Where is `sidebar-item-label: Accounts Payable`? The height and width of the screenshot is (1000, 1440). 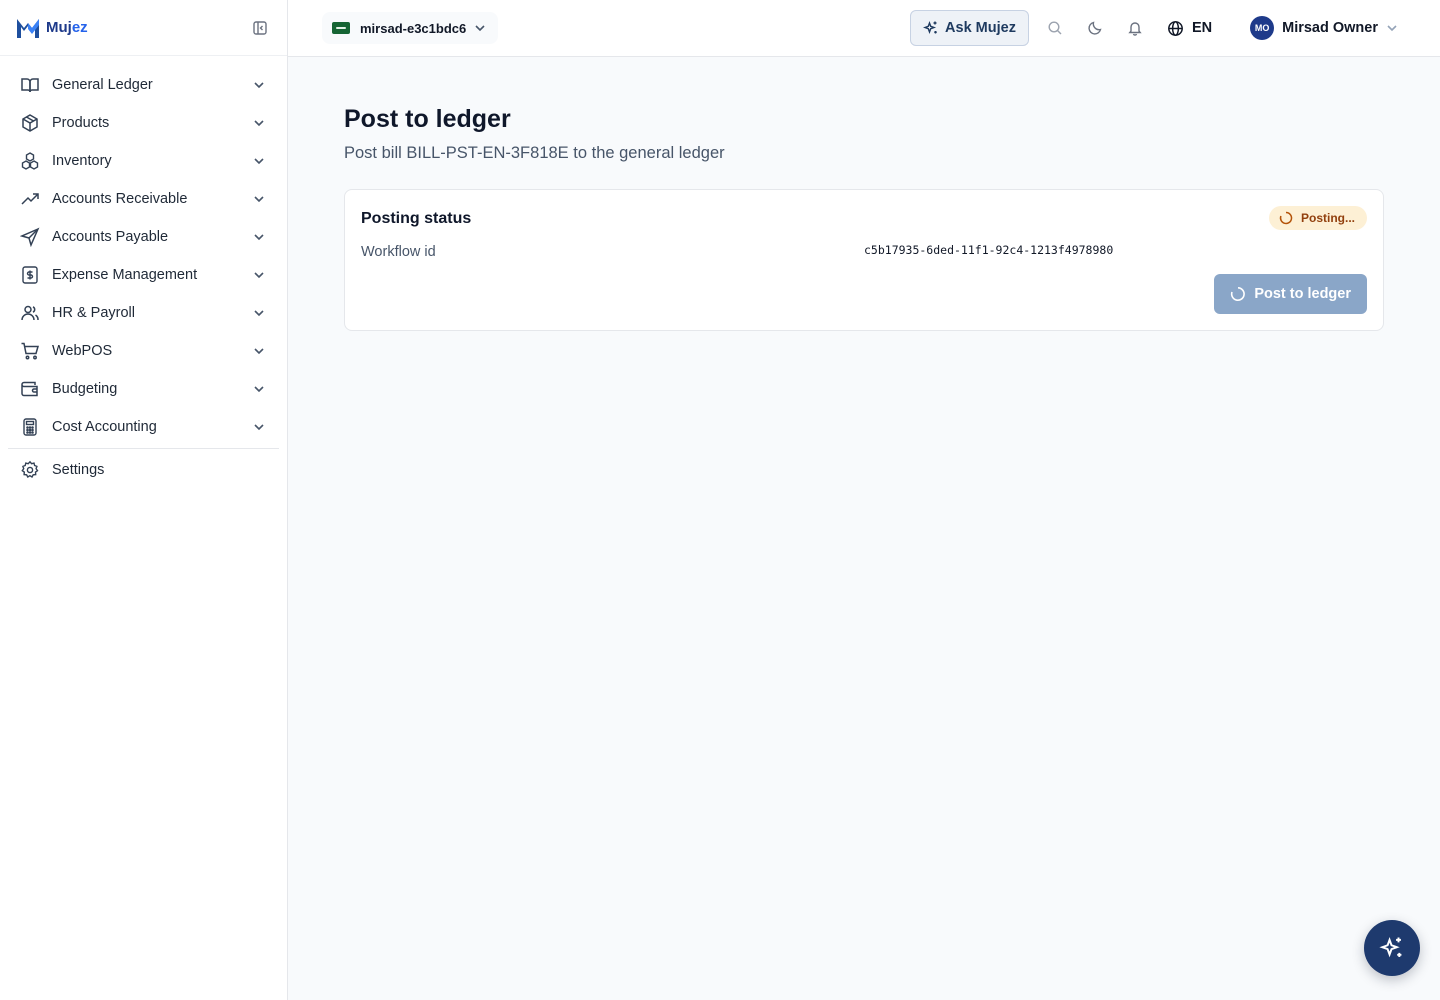
sidebar-item-label: Accounts Payable is located at coordinates (110, 237).